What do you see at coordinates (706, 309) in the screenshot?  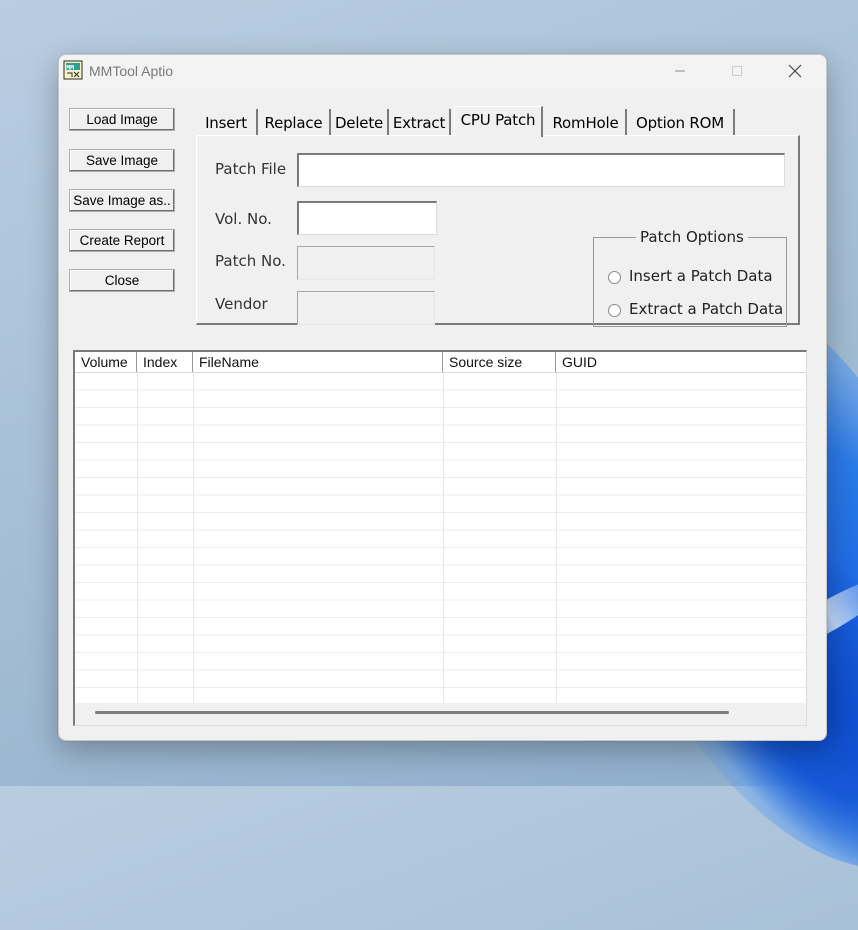 I see `extract-patch-label: Extract a Patch Data` at bounding box center [706, 309].